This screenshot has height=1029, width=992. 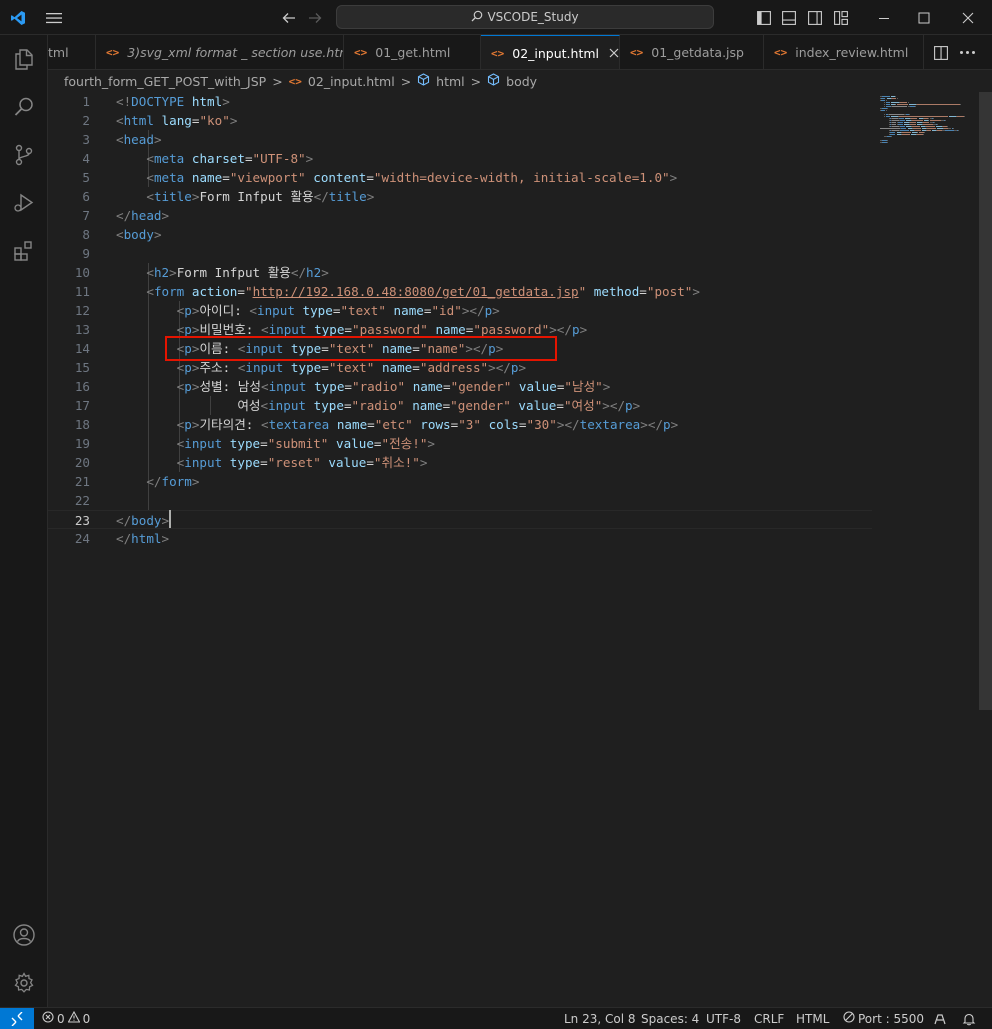 I want to click on close-icon, so click(x=968, y=17).